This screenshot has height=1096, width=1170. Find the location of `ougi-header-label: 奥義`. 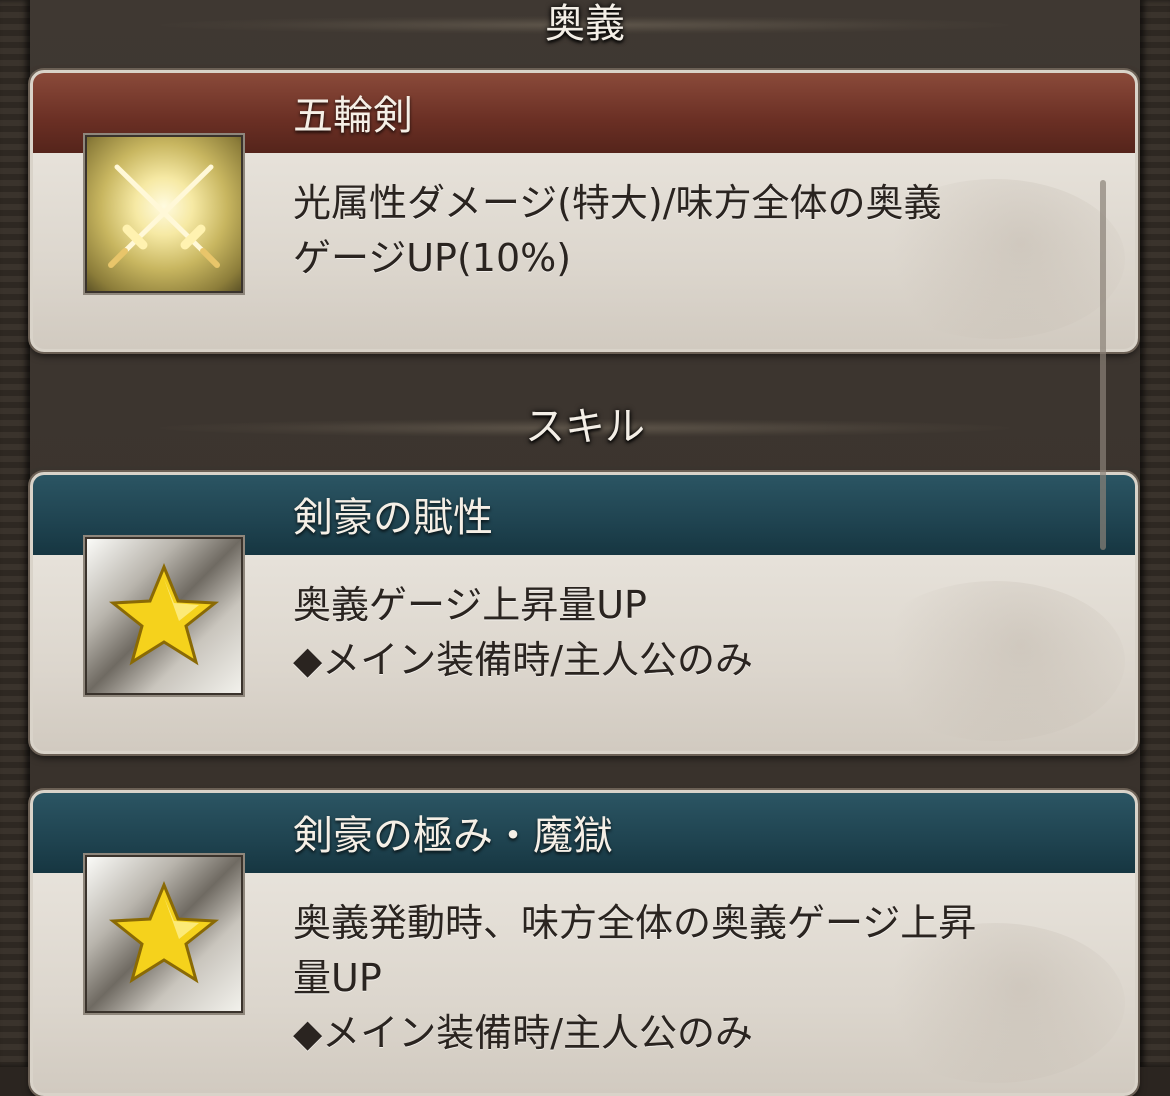

ougi-header-label: 奥義 is located at coordinates (585, 24).